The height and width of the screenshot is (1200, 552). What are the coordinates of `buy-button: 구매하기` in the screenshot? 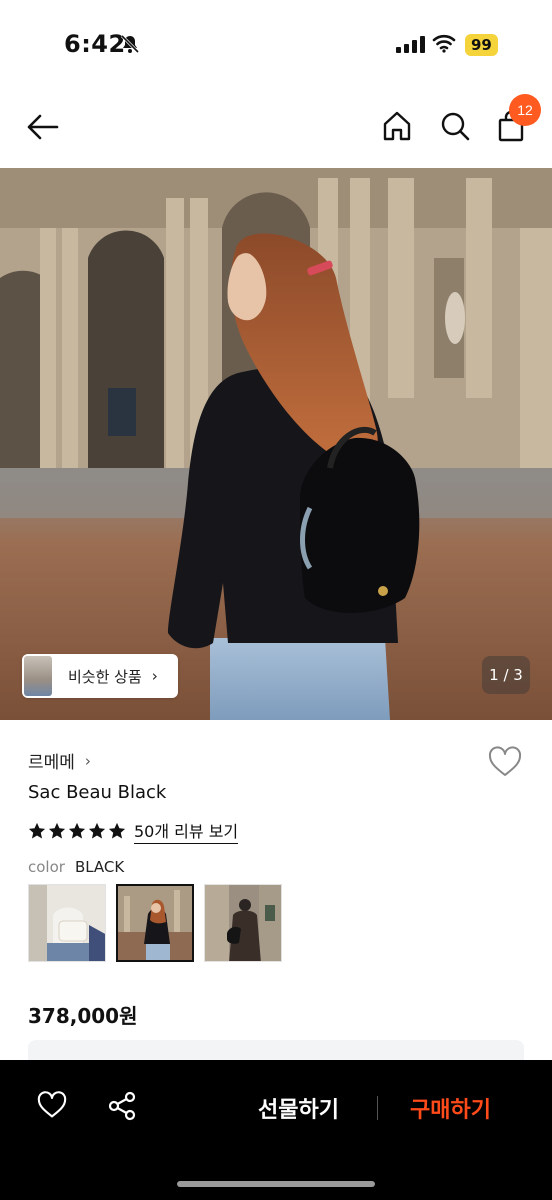 It's located at (450, 1108).